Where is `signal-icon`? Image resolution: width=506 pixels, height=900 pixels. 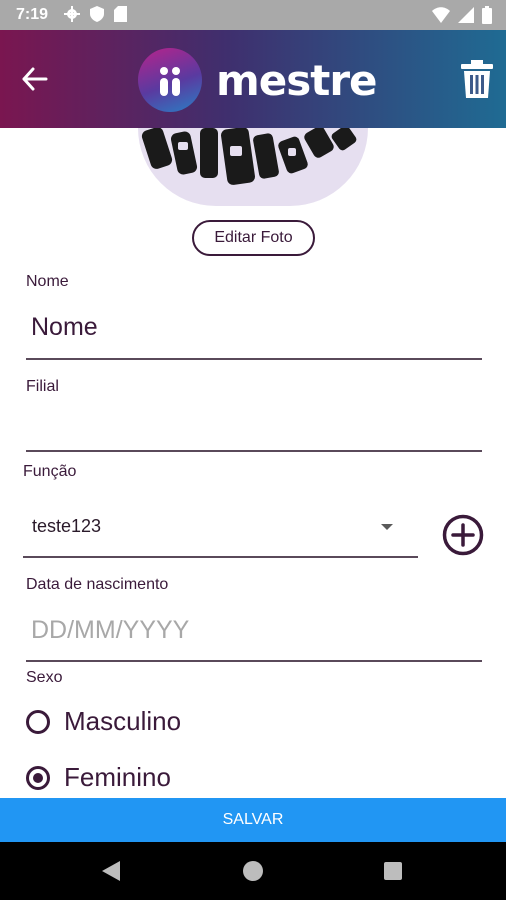
signal-icon is located at coordinates (466, 15).